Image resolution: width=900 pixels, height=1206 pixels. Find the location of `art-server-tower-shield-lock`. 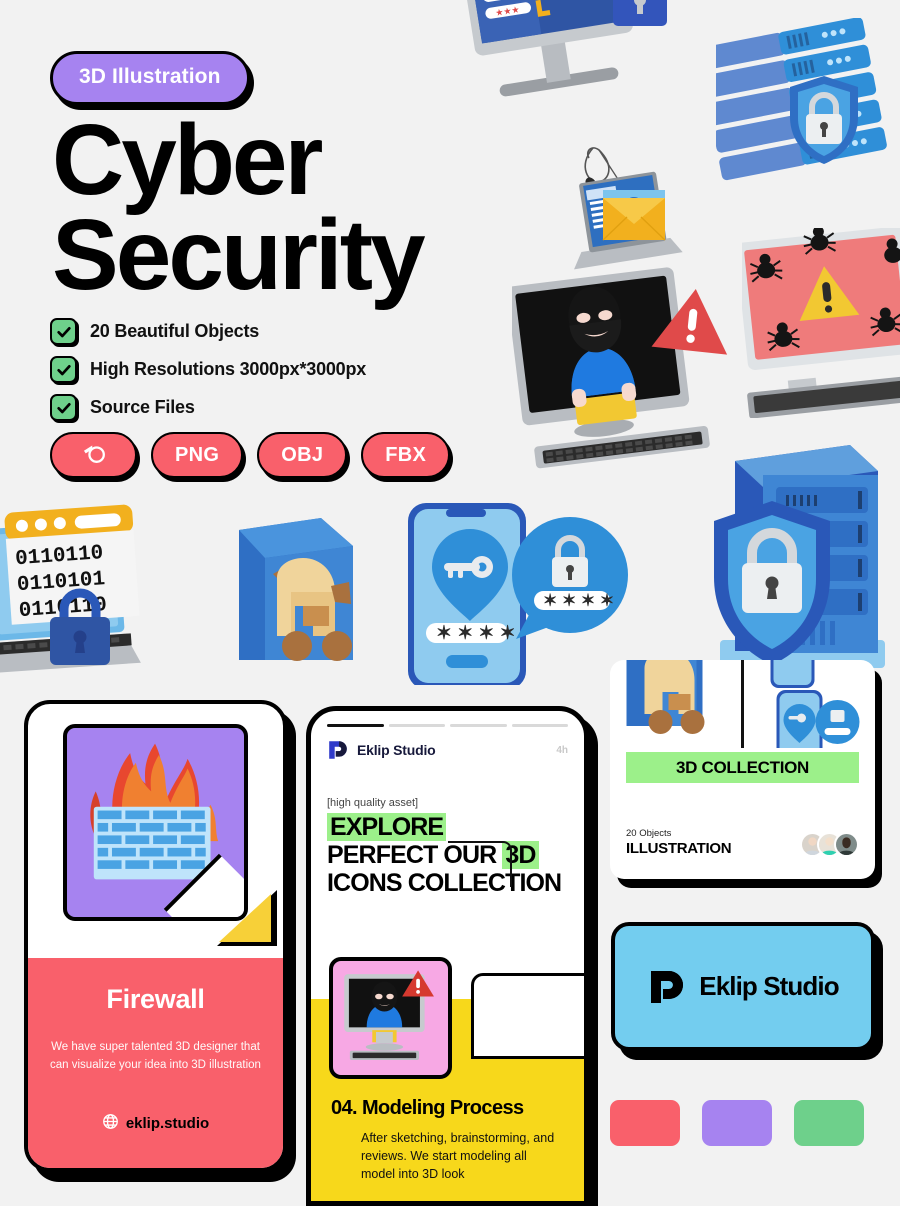

art-server-tower-shield-lock is located at coordinates (799, 556).